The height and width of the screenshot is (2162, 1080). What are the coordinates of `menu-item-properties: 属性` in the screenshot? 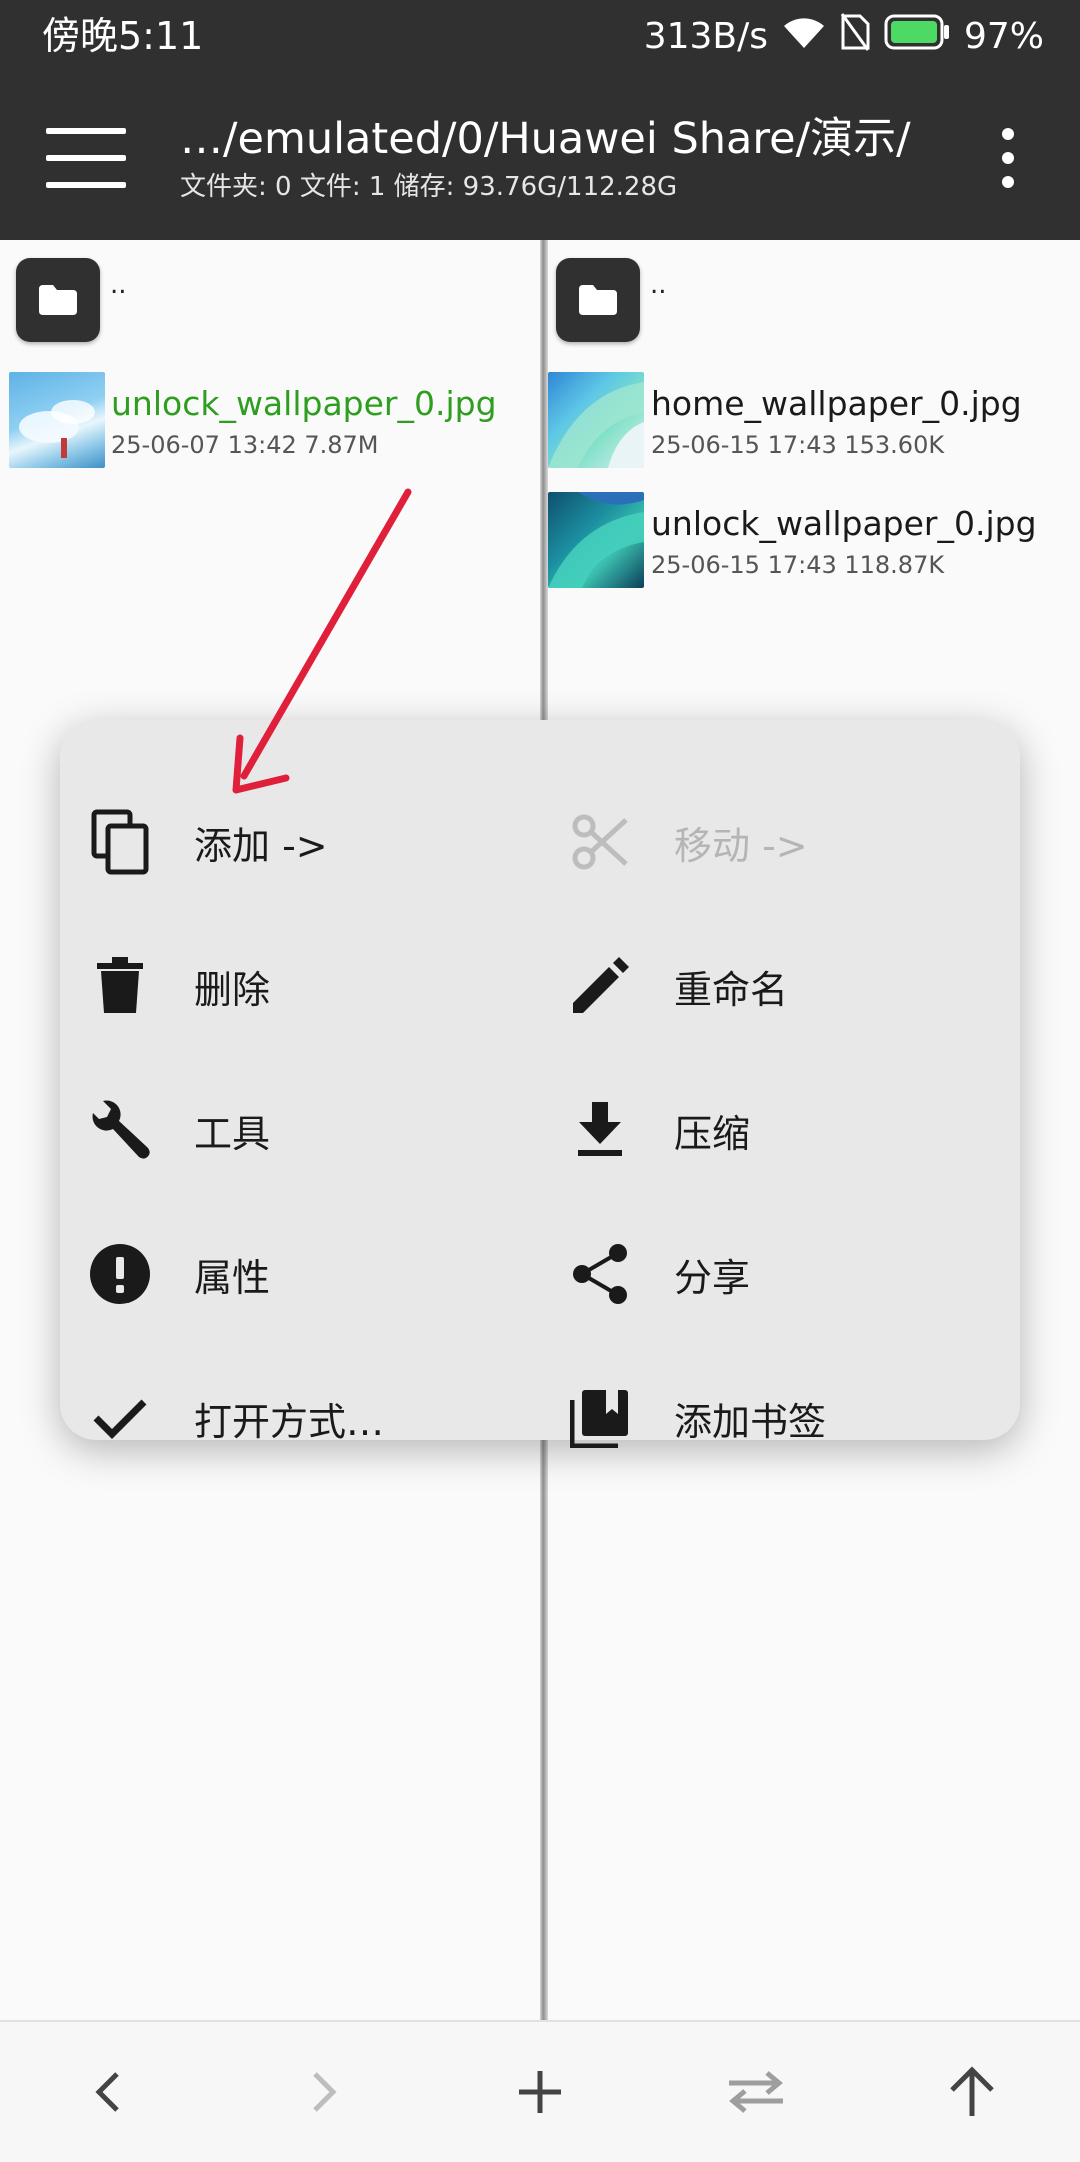 It's located at (178, 1274).